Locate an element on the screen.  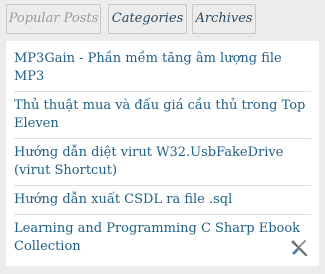
post-link: Hướng dẫn xuất CSDL ra file .sql is located at coordinates (123, 199).